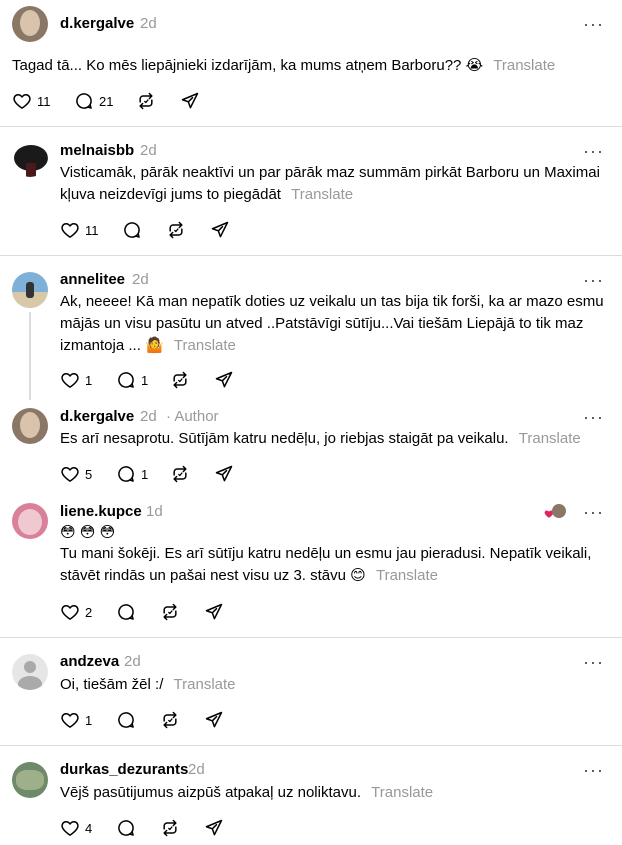  Describe the element at coordinates (97, 150) in the screenshot. I see `username: melnaisbb` at that location.